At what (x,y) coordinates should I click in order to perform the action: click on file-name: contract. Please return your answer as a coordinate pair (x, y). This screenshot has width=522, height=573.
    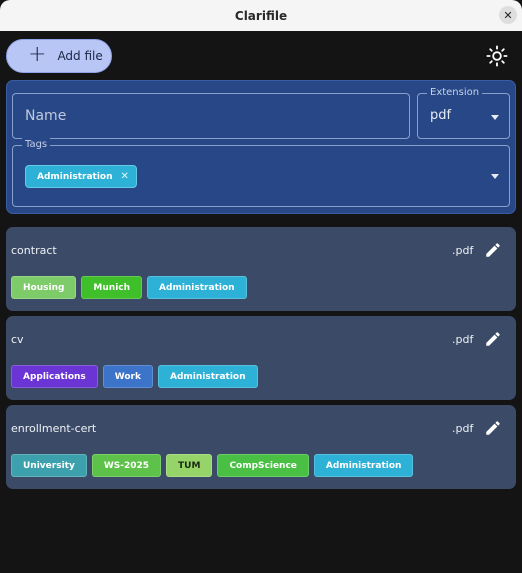
    Looking at the image, I should click on (34, 250).